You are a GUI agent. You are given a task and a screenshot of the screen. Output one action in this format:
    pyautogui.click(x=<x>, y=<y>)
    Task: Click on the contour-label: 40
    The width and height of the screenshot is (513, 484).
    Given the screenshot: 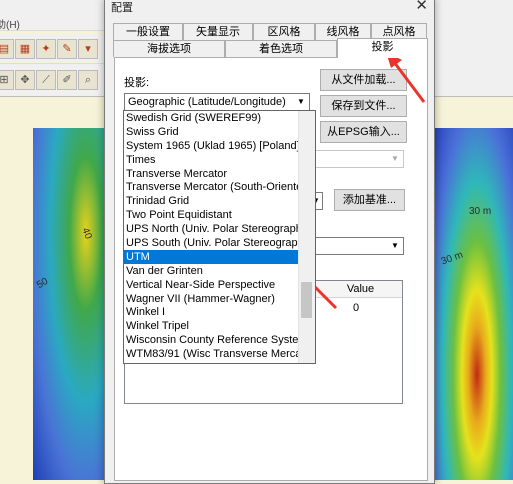 What is the action you would take?
    pyautogui.click(x=86, y=233)
    